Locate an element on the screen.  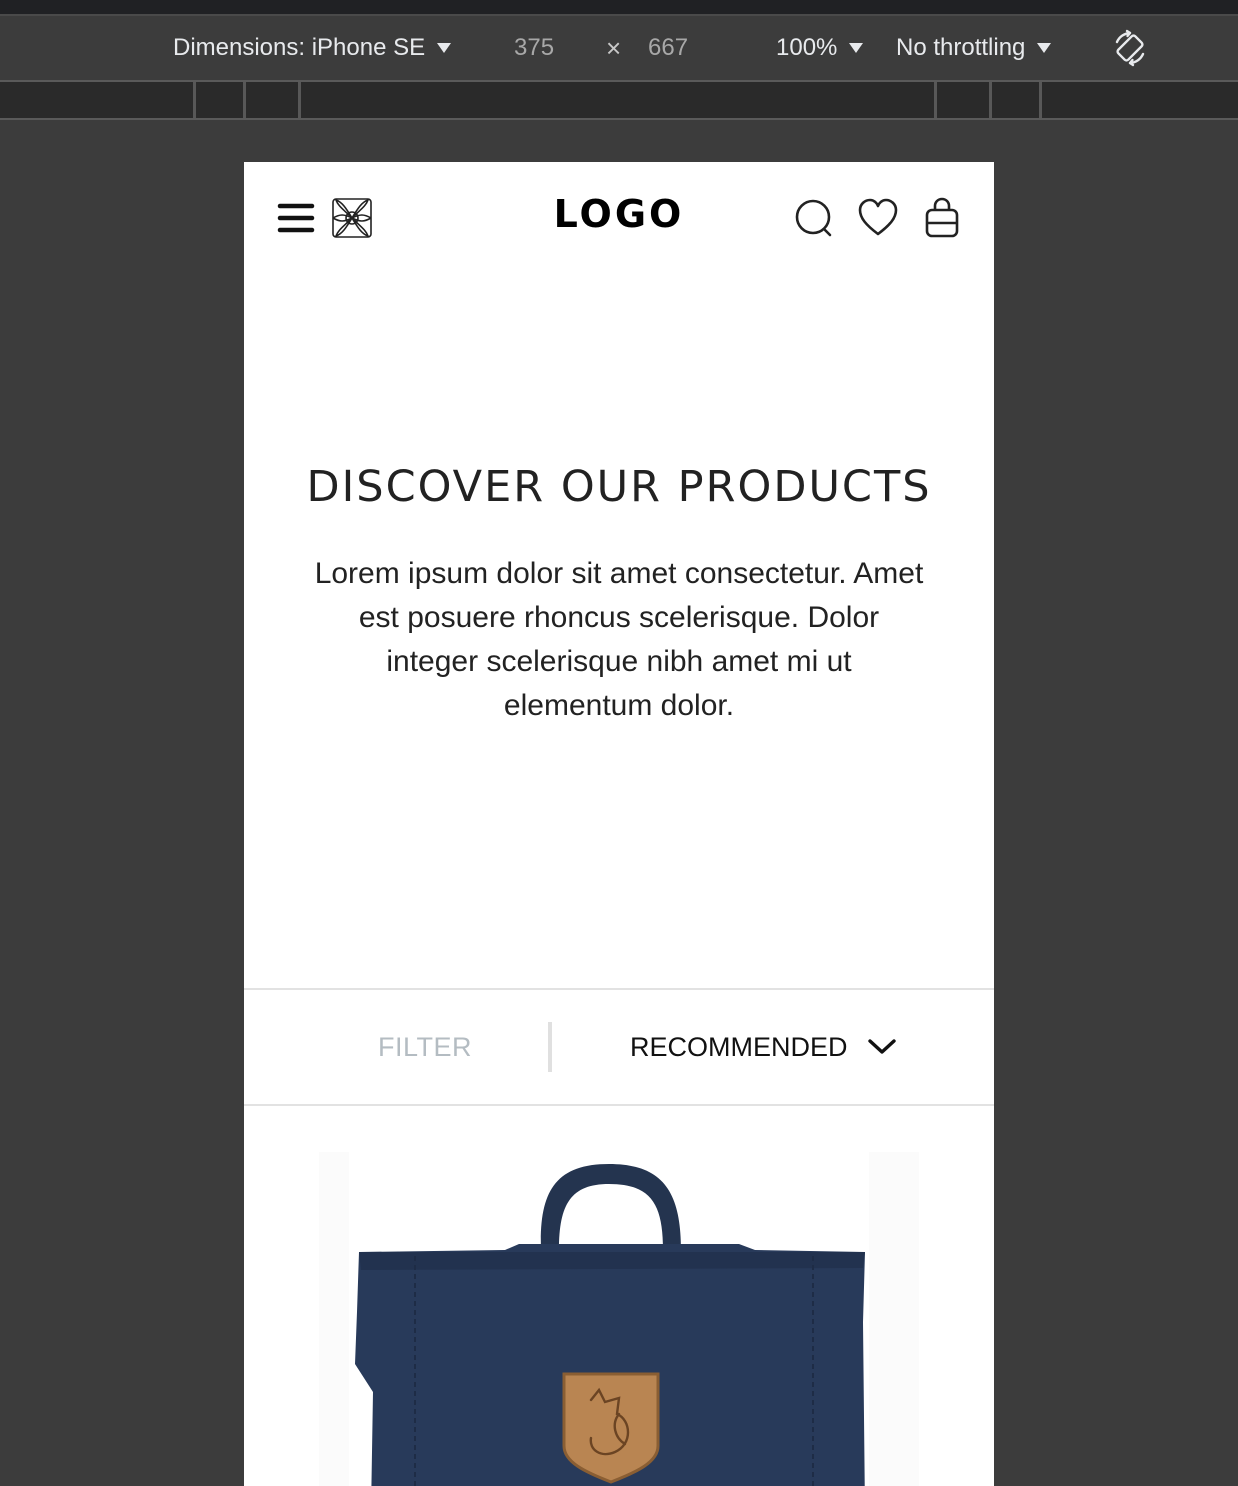
heart-icon is located at coordinates (878, 217).